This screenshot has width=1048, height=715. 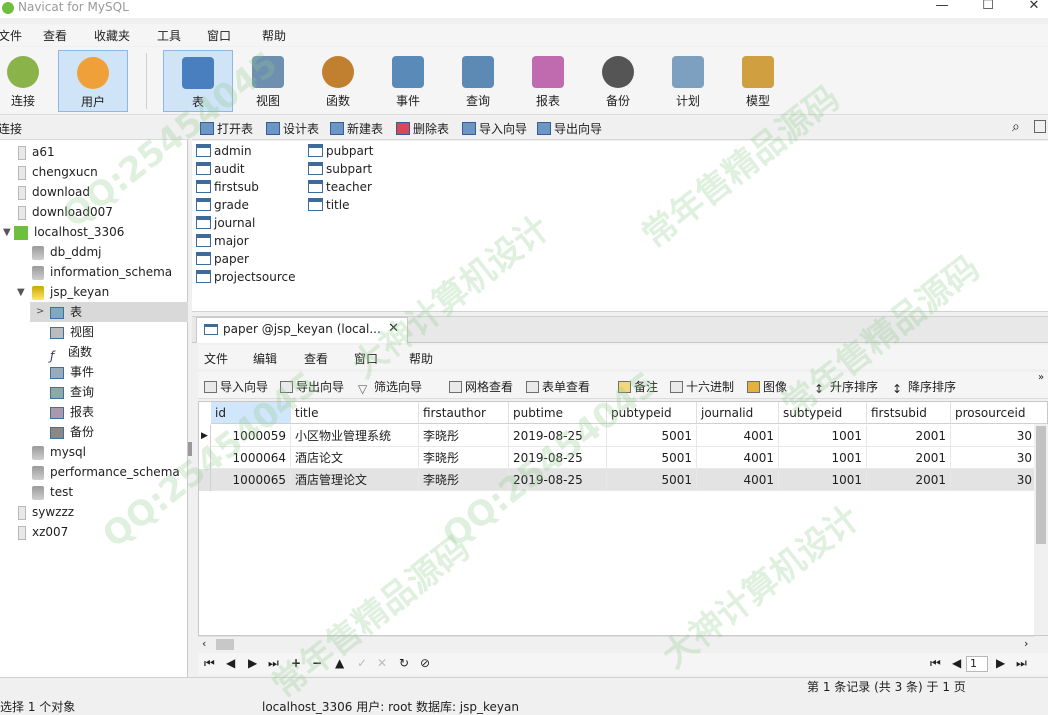 What do you see at coordinates (225, 644) in the screenshot?
I see `horizontal-scroll-thumb` at bounding box center [225, 644].